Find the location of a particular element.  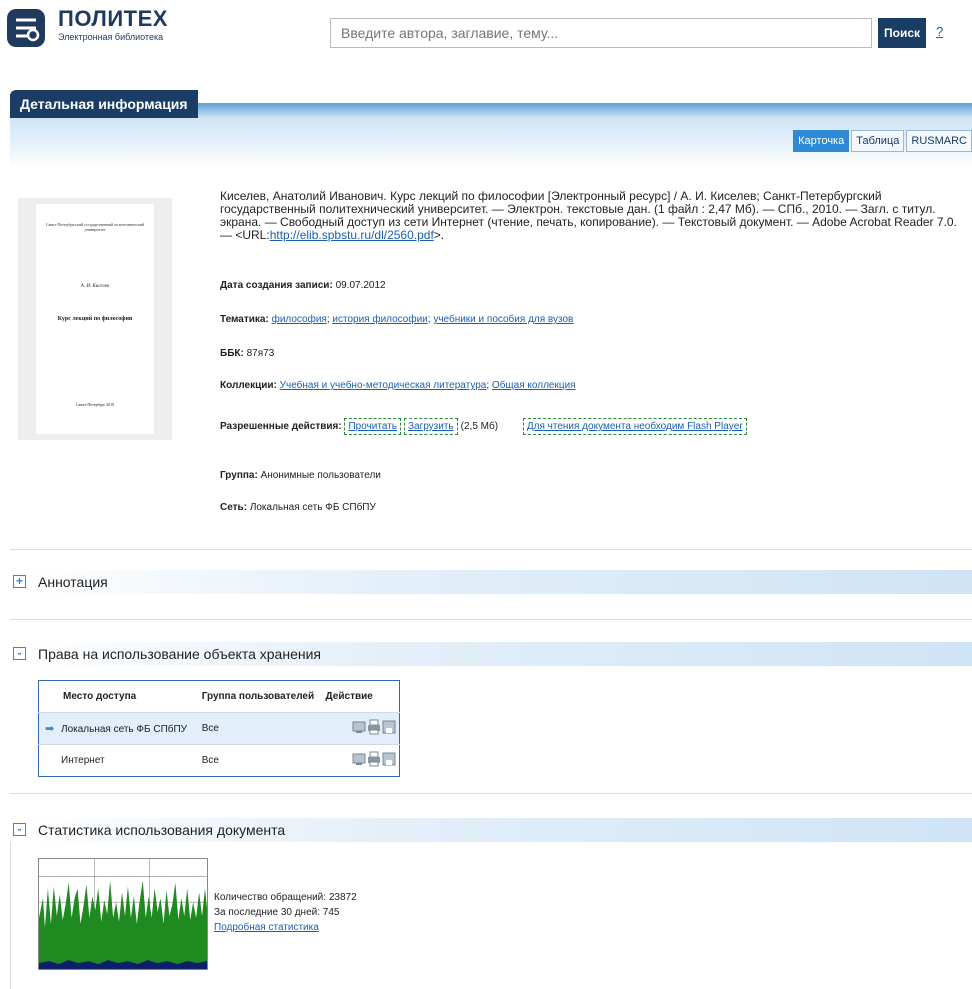

topic-link: философия is located at coordinates (299, 319).